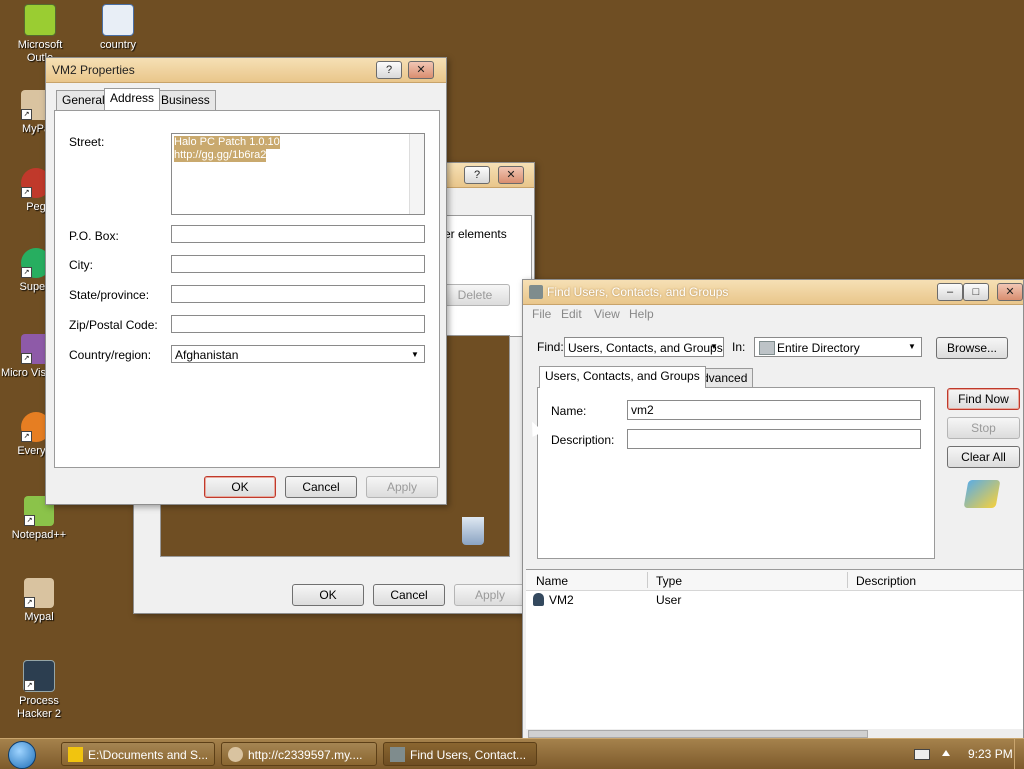 Image resolution: width=1024 pixels, height=769 pixels. What do you see at coordinates (773, 314) in the screenshot?
I see `menu-bar: File Edit View Help` at bounding box center [773, 314].